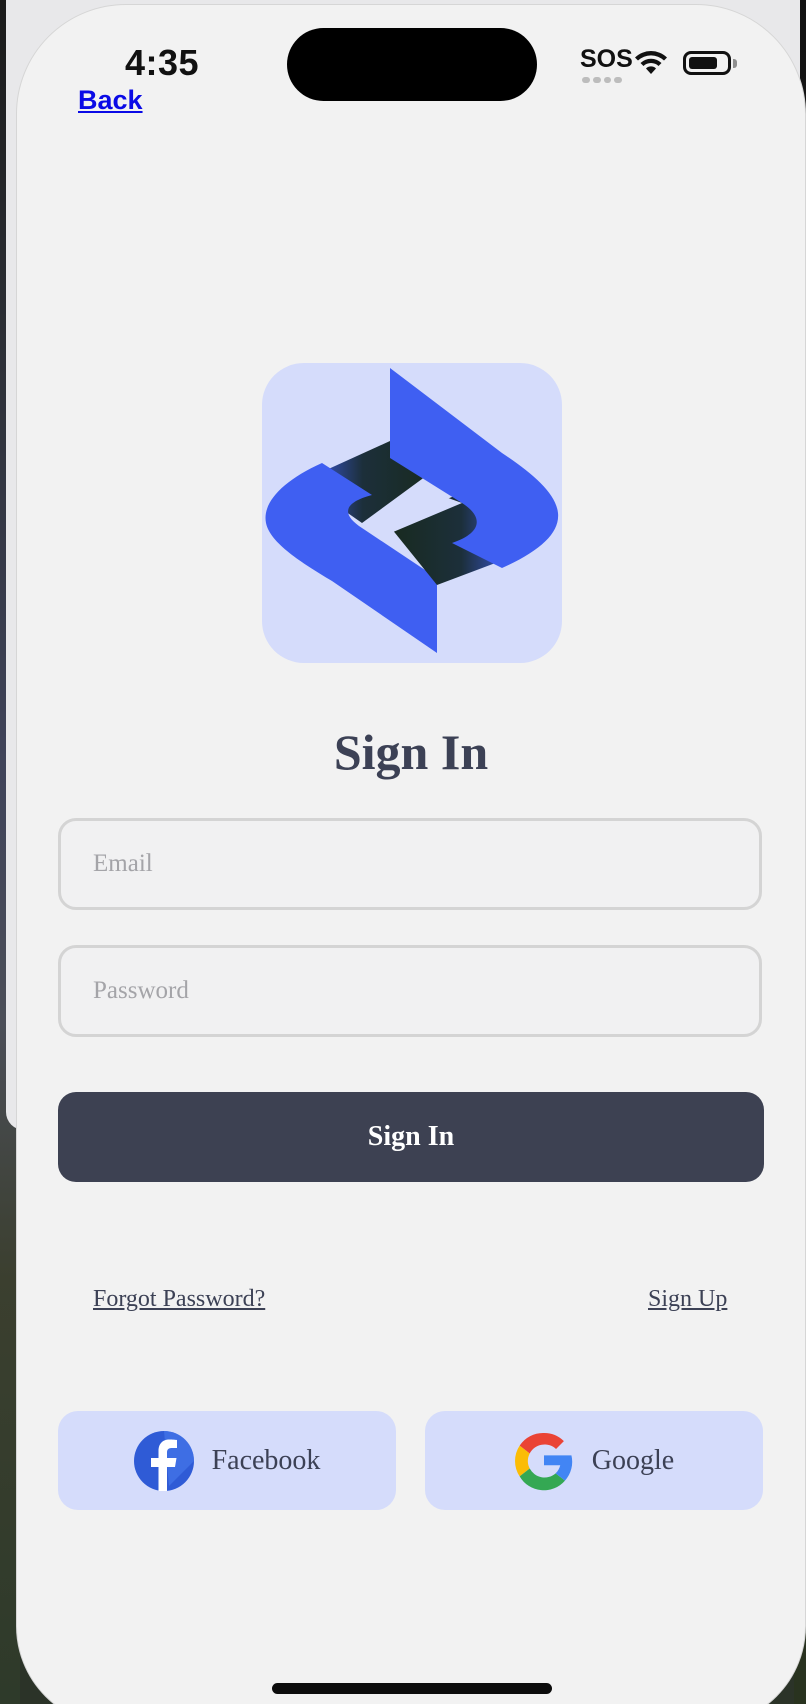  I want to click on sign-up-link: Sign Up, so click(687, 1299).